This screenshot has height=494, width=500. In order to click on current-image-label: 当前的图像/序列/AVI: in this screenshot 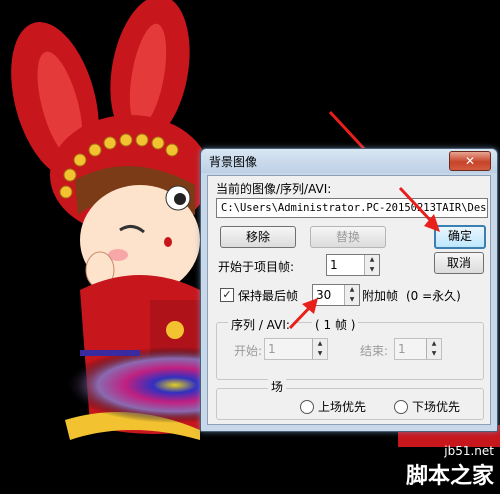, I will do `click(274, 189)`.